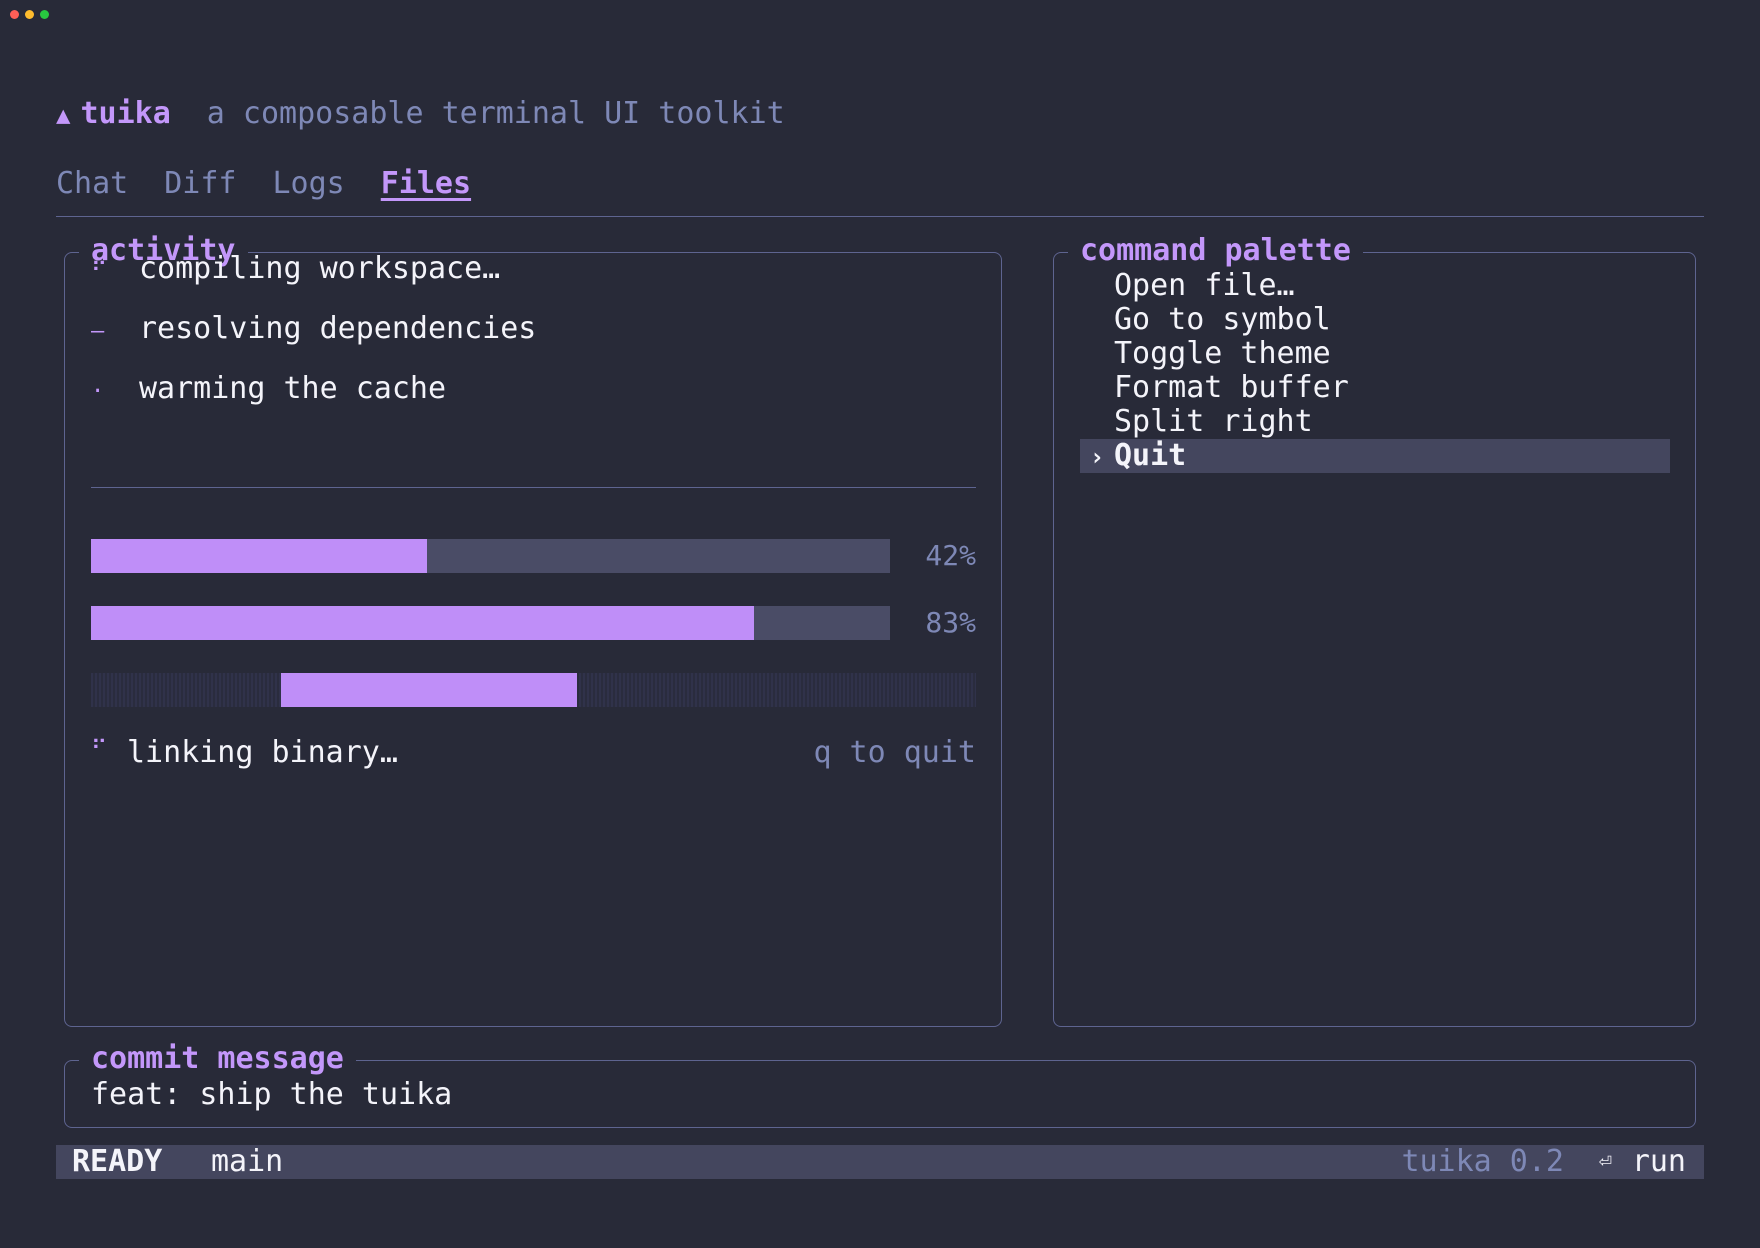 This screenshot has width=1760, height=1248. I want to click on maximize-window-icon, so click(44, 14).